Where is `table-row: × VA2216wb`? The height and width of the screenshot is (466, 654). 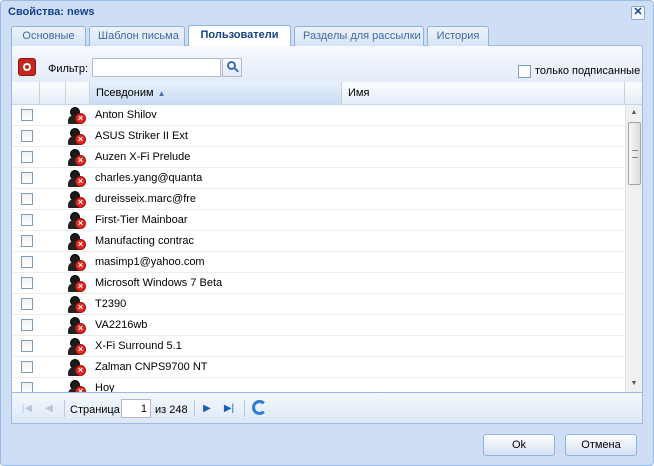 table-row: × VA2216wb is located at coordinates (318, 325).